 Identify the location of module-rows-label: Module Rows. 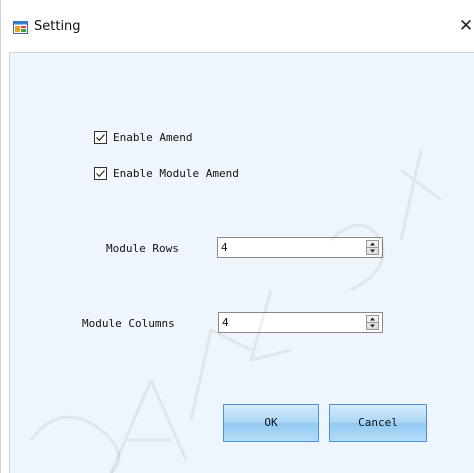
(142, 248).